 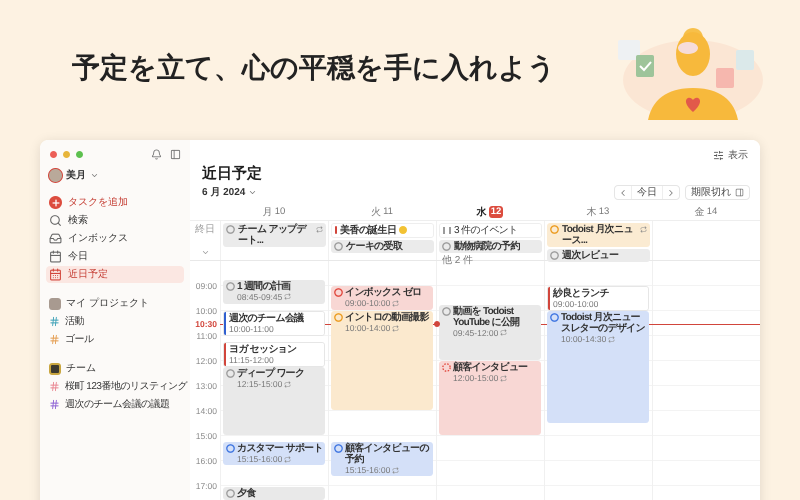 I want to click on notifications-icon, so click(x=156, y=154).